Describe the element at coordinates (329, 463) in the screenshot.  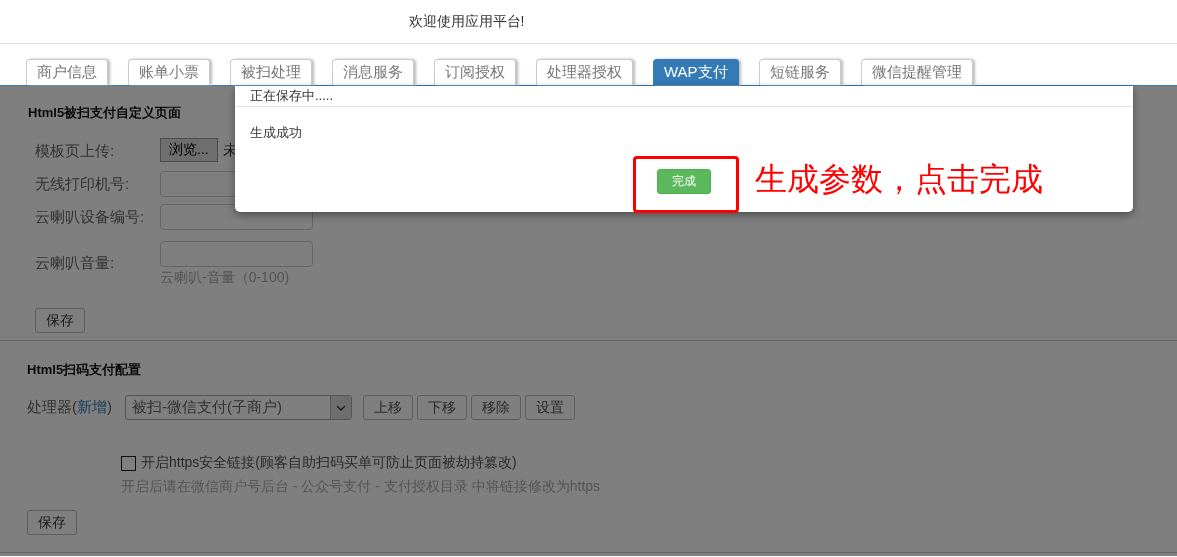
I see `checkbox-label: 开启https安全链接(顾客自助扫码买单可防止页面被劫持篡改)` at that location.